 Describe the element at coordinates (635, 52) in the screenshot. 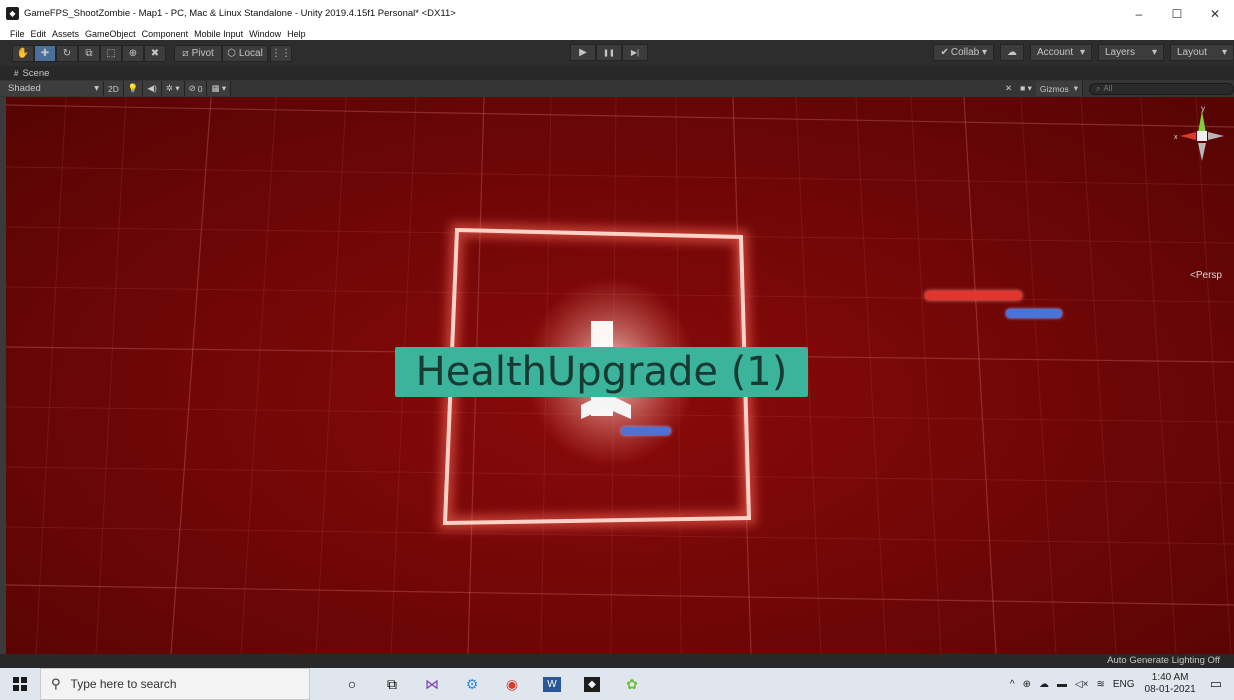

I see `step-button: ▶|` at that location.